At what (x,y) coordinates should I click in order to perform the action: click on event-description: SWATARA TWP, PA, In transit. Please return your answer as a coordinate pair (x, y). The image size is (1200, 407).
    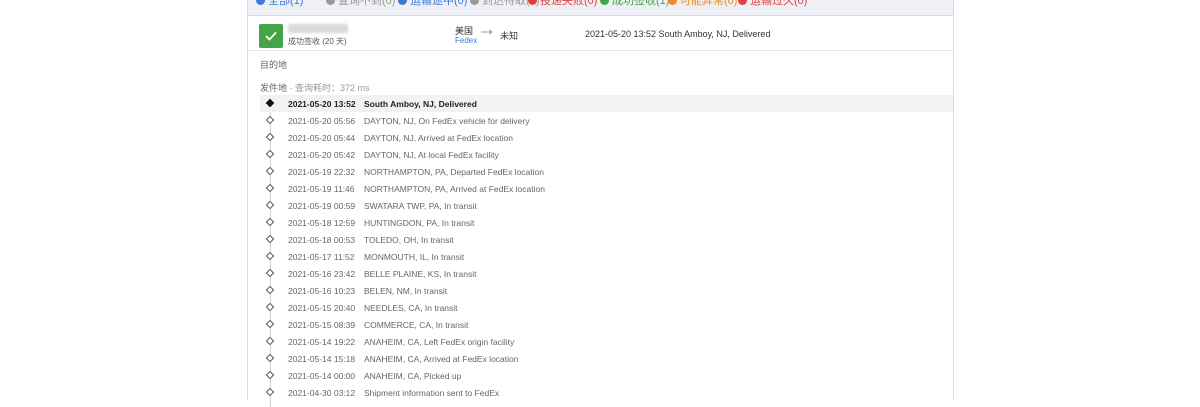
    Looking at the image, I should click on (420, 205).